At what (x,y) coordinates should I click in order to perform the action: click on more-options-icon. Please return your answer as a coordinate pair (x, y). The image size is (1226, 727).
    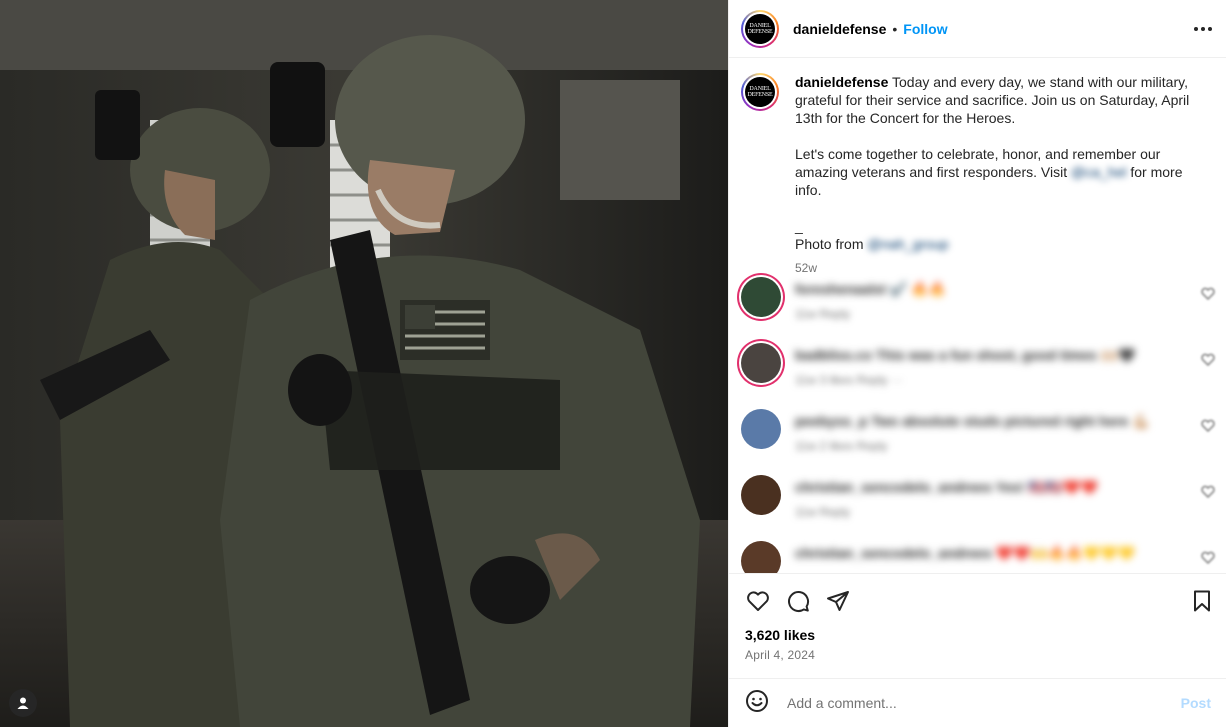
    Looking at the image, I should click on (1203, 28).